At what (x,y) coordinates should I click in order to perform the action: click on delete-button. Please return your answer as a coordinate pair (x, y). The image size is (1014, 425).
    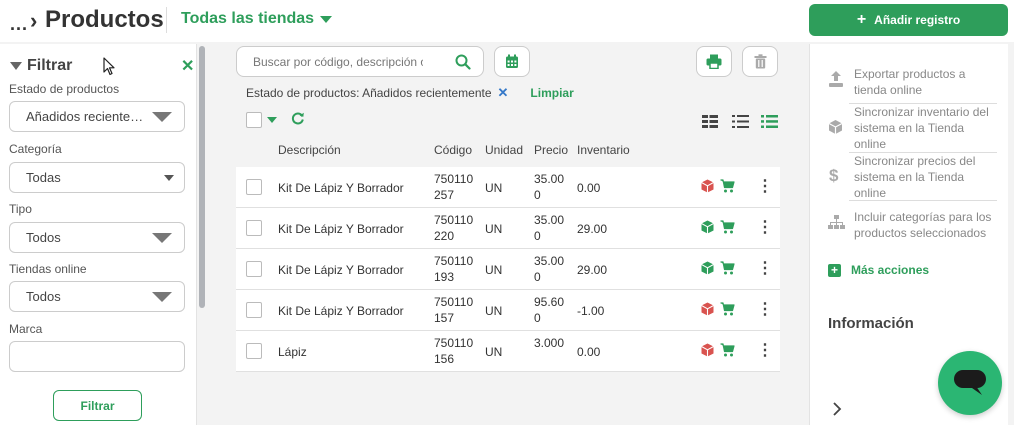
    Looking at the image, I should click on (760, 61).